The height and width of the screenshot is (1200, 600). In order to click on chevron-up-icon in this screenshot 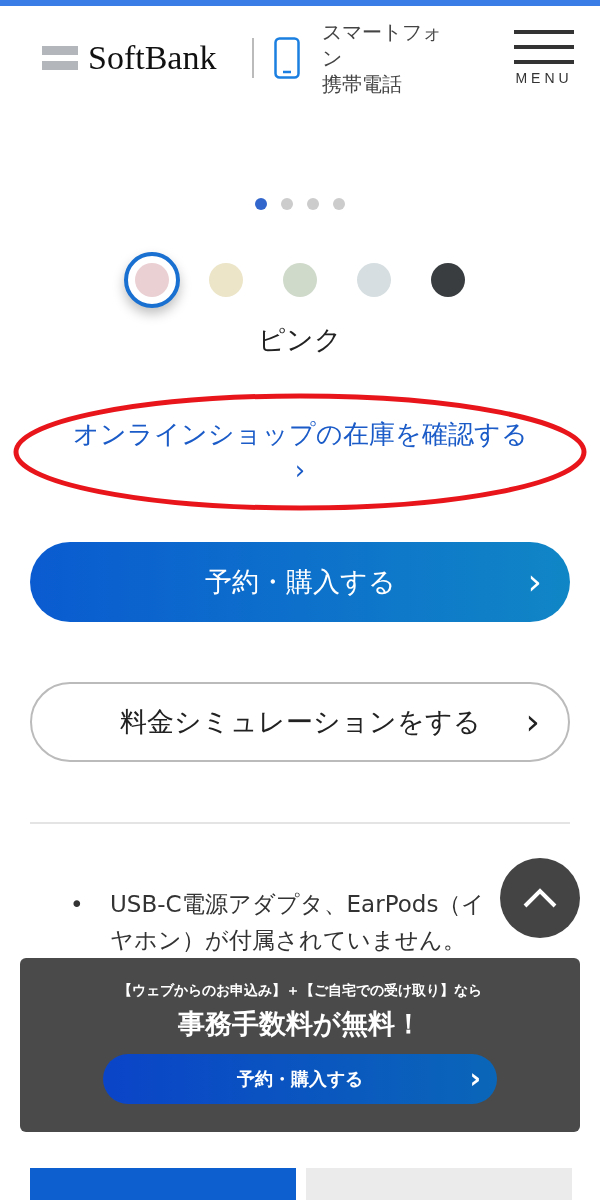, I will do `click(540, 898)`.